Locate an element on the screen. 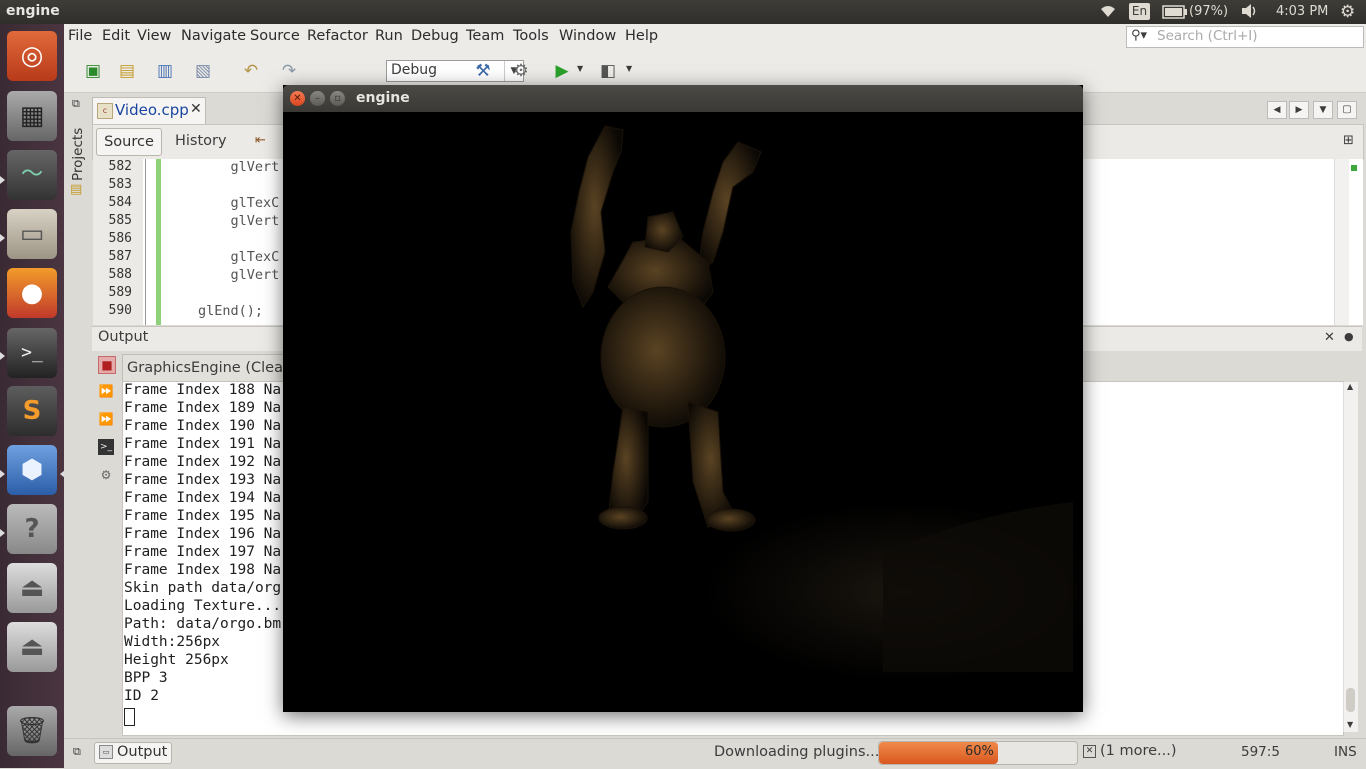 The width and height of the screenshot is (1366, 769). calculator-icon: ▦ is located at coordinates (32, 116).